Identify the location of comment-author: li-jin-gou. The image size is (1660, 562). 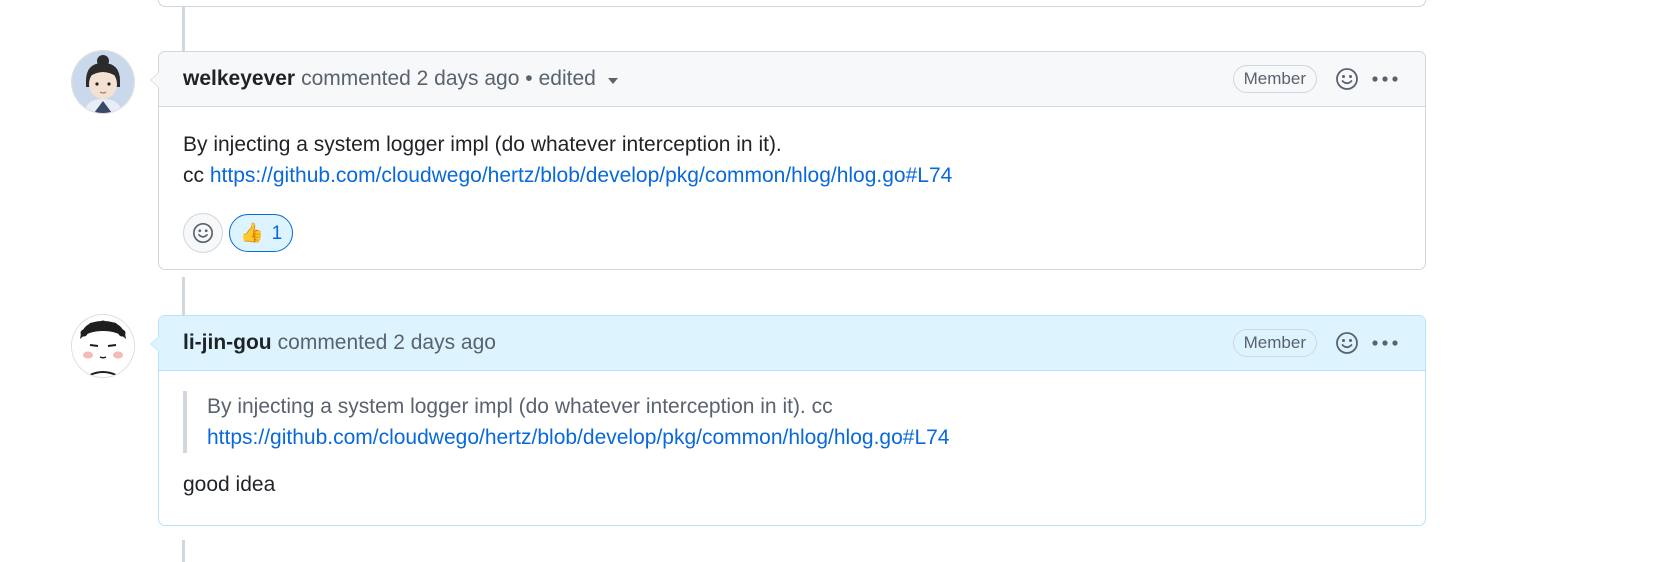
(227, 343).